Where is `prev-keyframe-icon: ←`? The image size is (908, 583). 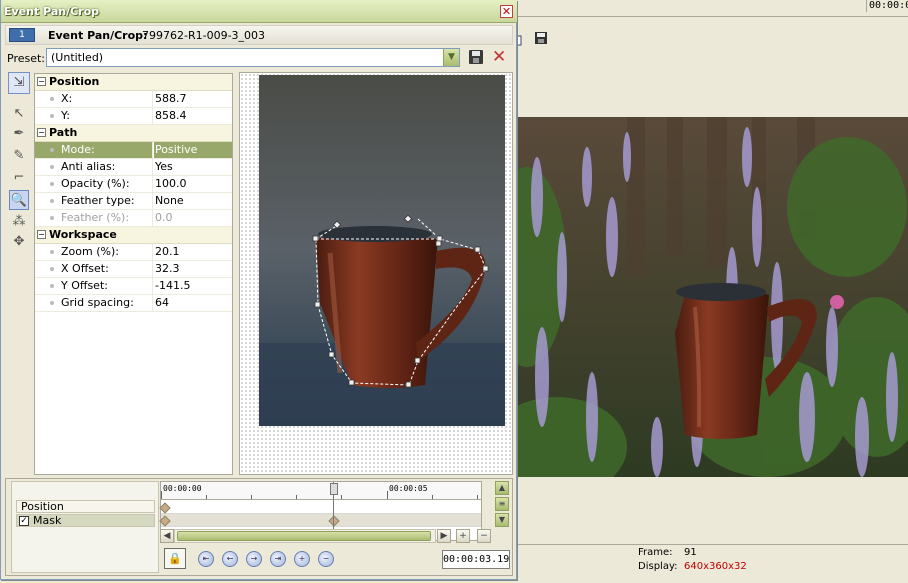
prev-keyframe-icon: ← is located at coordinates (230, 559).